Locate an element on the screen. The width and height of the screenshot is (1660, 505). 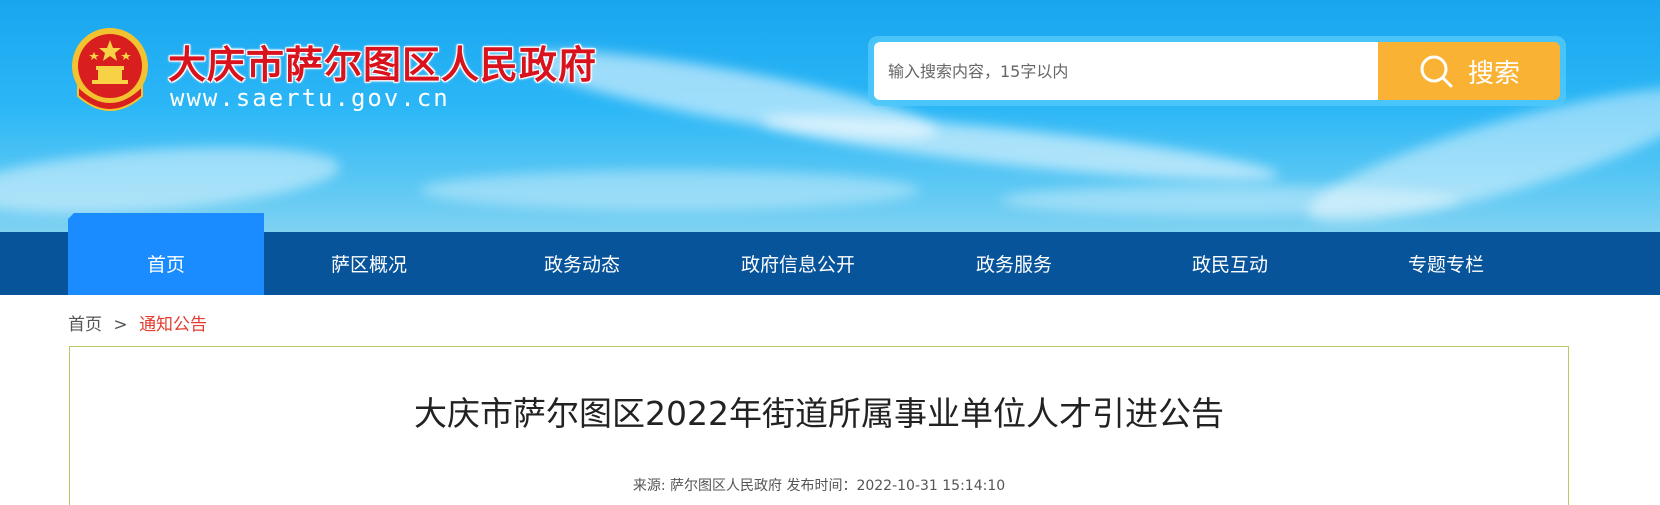
search-input is located at coordinates (1126, 71).